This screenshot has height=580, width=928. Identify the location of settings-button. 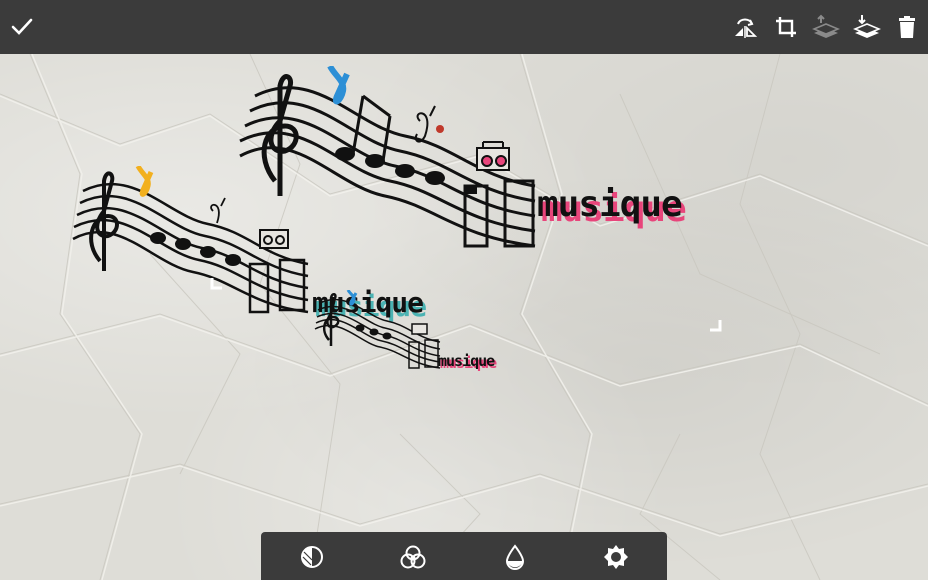
(616, 557).